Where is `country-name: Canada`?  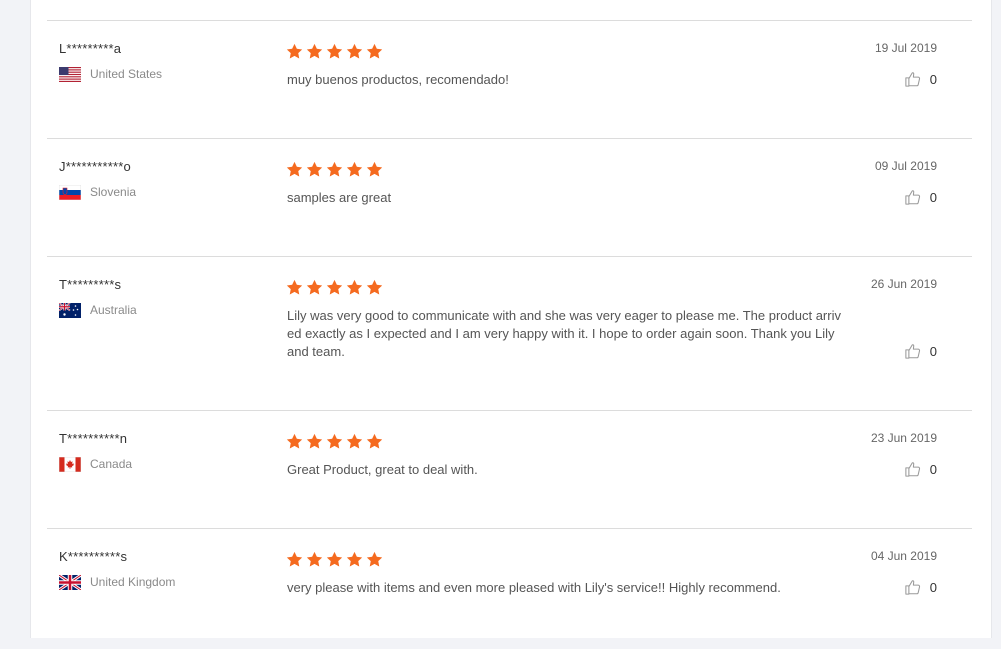 country-name: Canada is located at coordinates (111, 464).